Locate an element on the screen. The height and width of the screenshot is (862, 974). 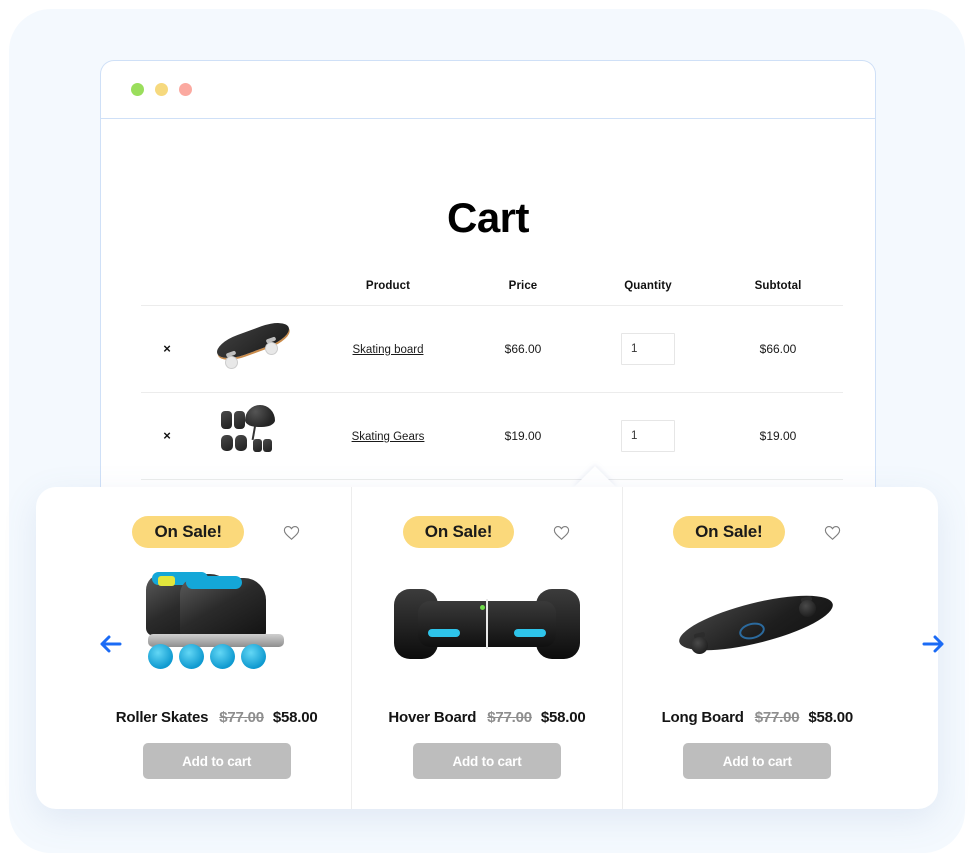
table-row: × Skating Gears $19.00 1 $19.00 is located at coordinates (492, 436).